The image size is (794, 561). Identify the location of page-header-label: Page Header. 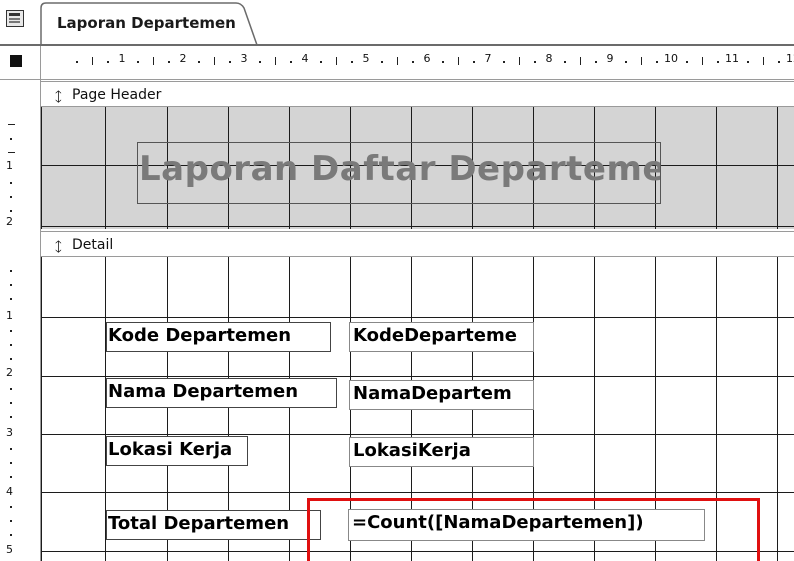
(117, 95).